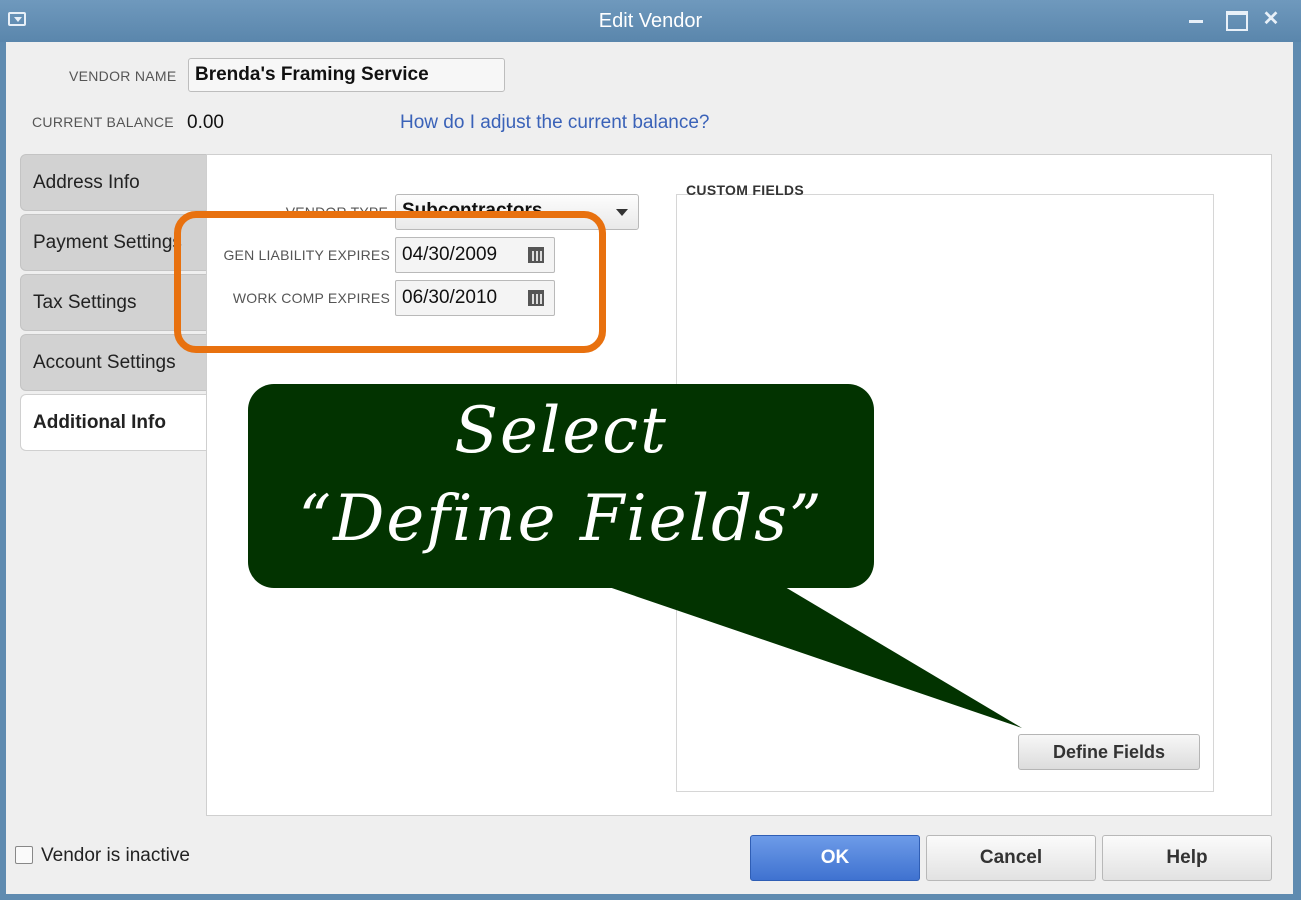 The height and width of the screenshot is (900, 1301). Describe the element at coordinates (1271, 19) in the screenshot. I see `close-icon: ✕` at that location.